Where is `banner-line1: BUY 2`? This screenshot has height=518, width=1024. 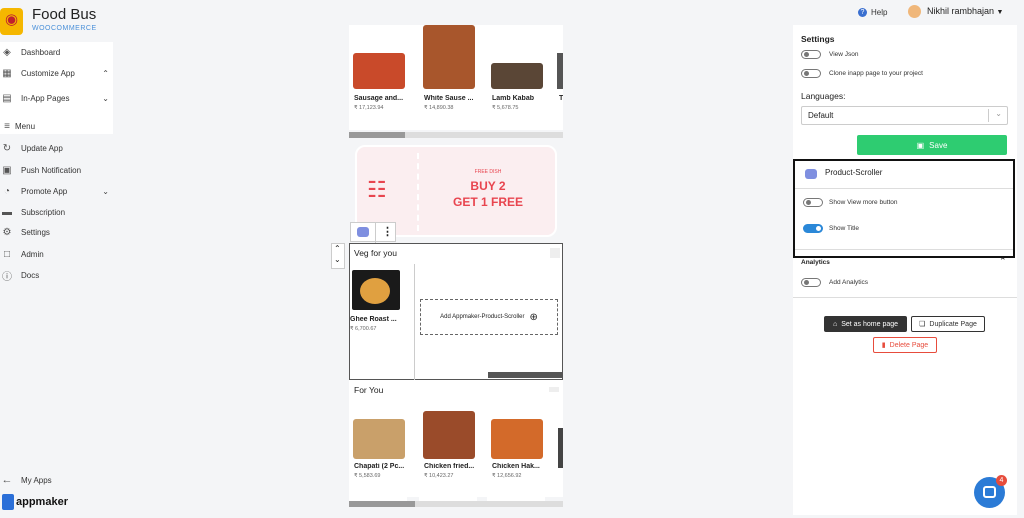
banner-line1: BUY 2 is located at coordinates (488, 186).